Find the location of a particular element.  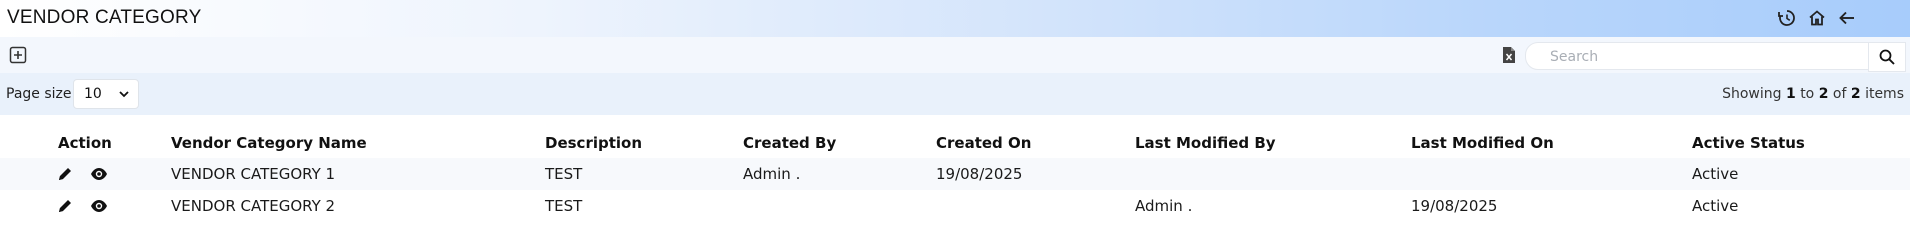

column-header-created-by: Created By is located at coordinates (789, 143).